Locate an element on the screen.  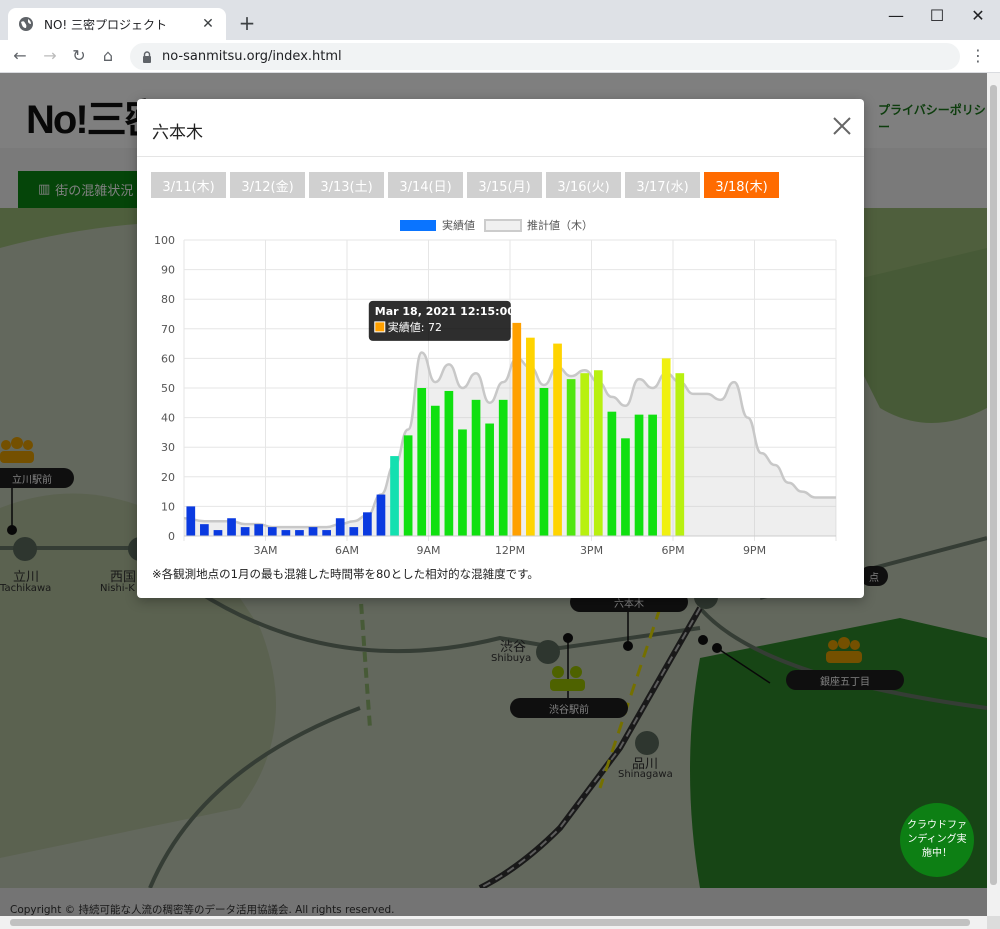
lock-icon is located at coordinates (147, 56).